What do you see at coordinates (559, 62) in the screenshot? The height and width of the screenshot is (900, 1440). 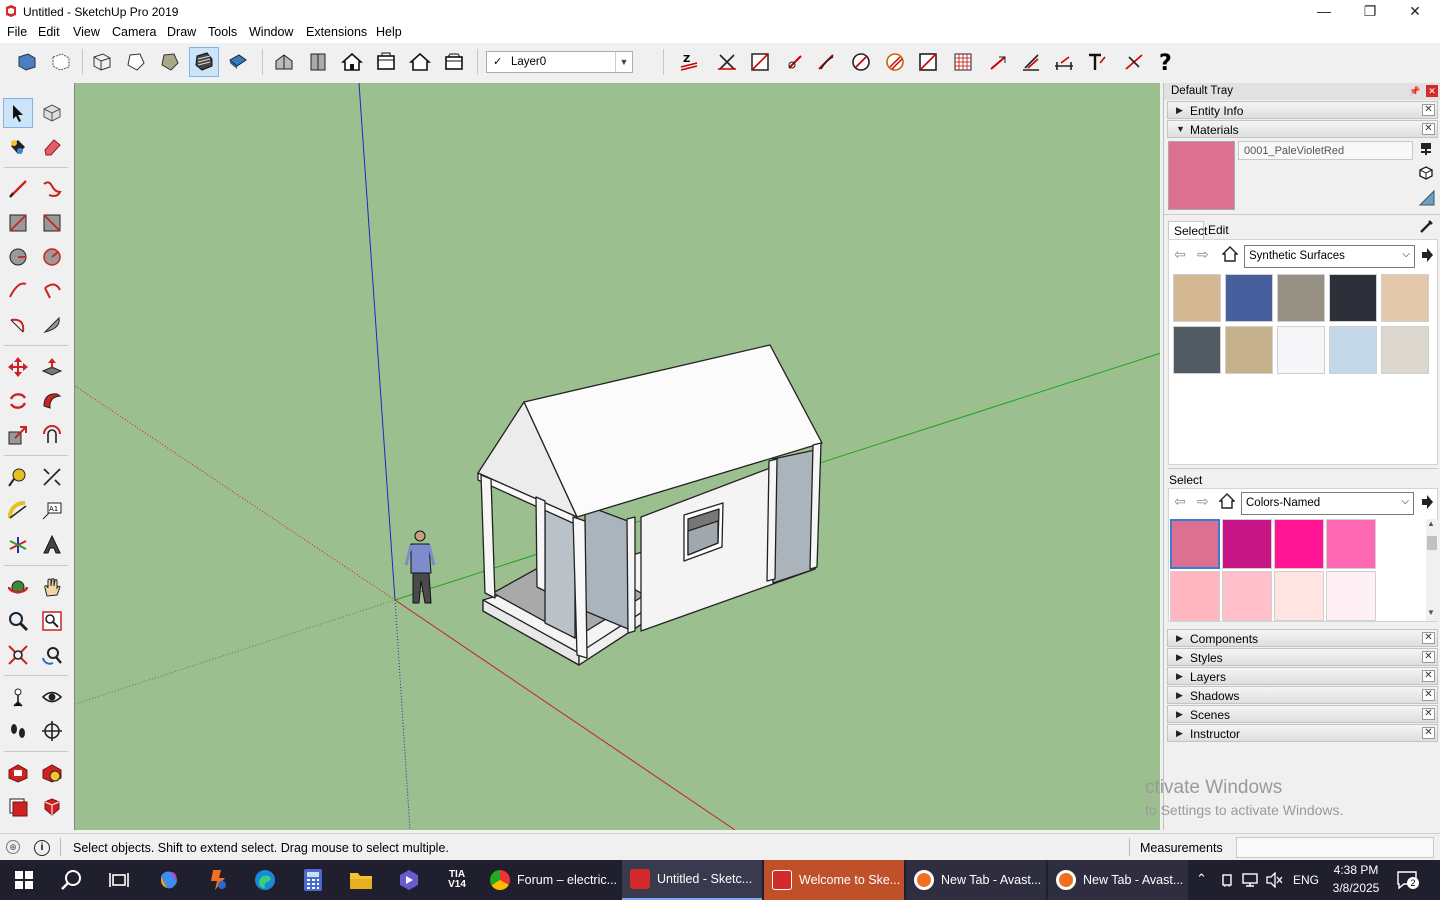 I see `layer-dropdown: ✓ Layer0 ▼` at bounding box center [559, 62].